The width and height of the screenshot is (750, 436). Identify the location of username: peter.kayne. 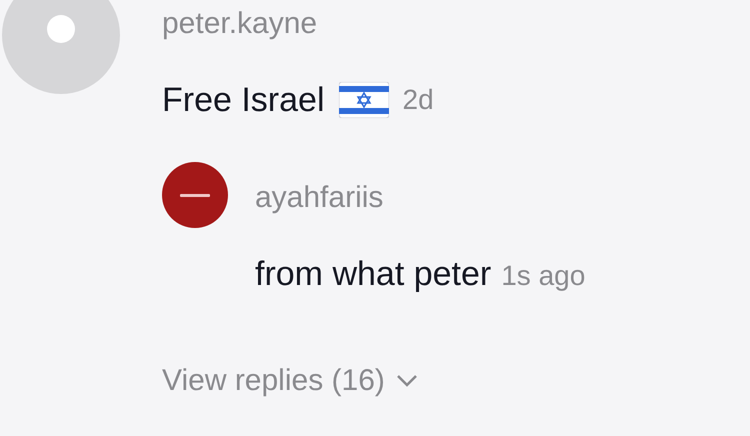
(374, 24).